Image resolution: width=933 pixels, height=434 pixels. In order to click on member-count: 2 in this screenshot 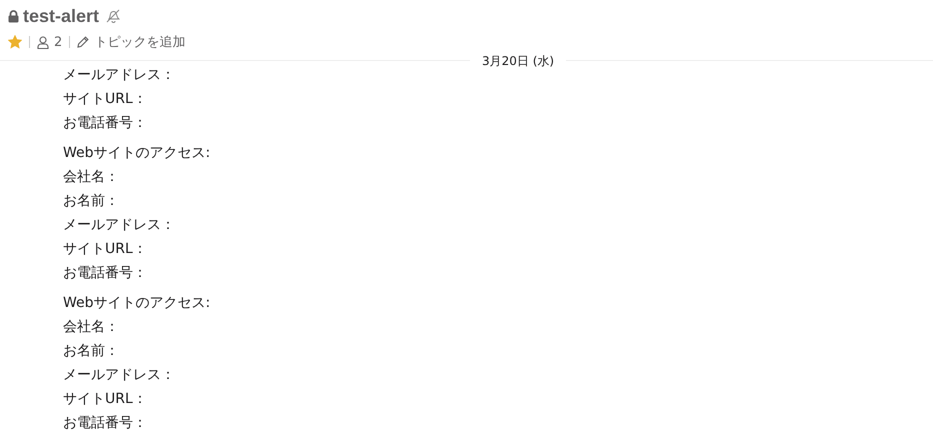, I will do `click(49, 42)`.